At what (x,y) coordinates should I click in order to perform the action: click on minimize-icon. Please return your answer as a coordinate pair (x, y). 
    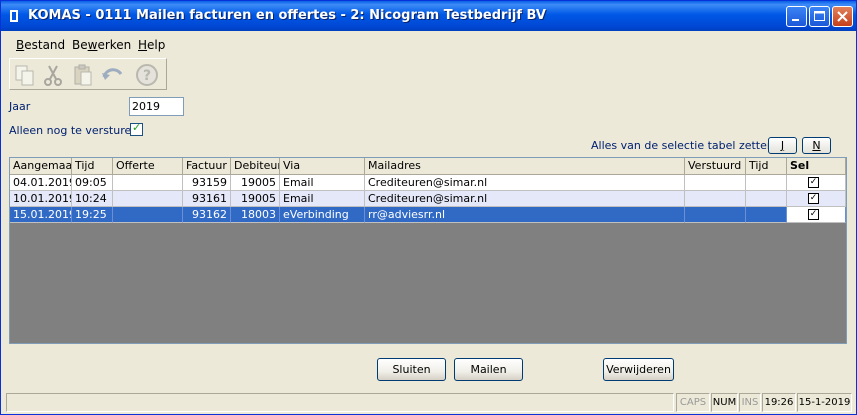
    Looking at the image, I should click on (796, 16).